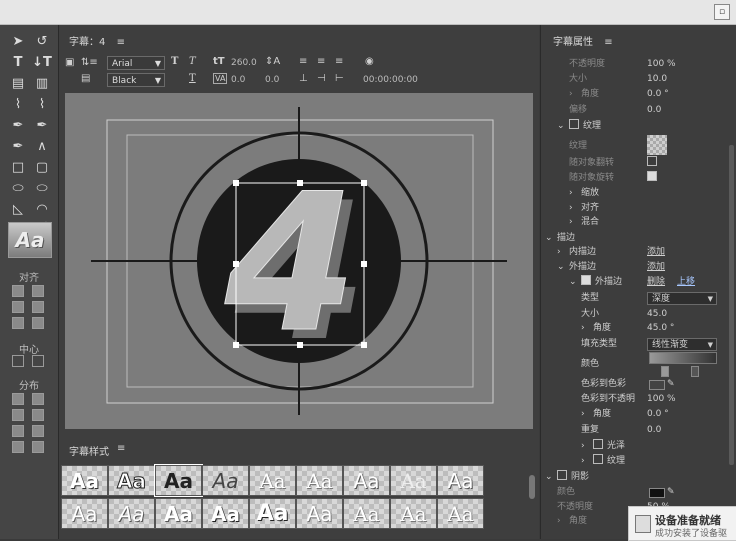 The height and width of the screenshot is (541, 736). What do you see at coordinates (609, 461) in the screenshot?
I see `texture2-checkbox: 纹理` at bounding box center [609, 461].